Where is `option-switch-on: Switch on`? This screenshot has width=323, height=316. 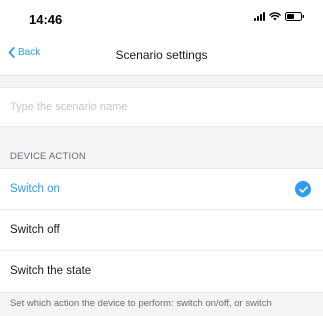 option-switch-on: Switch on is located at coordinates (161, 189).